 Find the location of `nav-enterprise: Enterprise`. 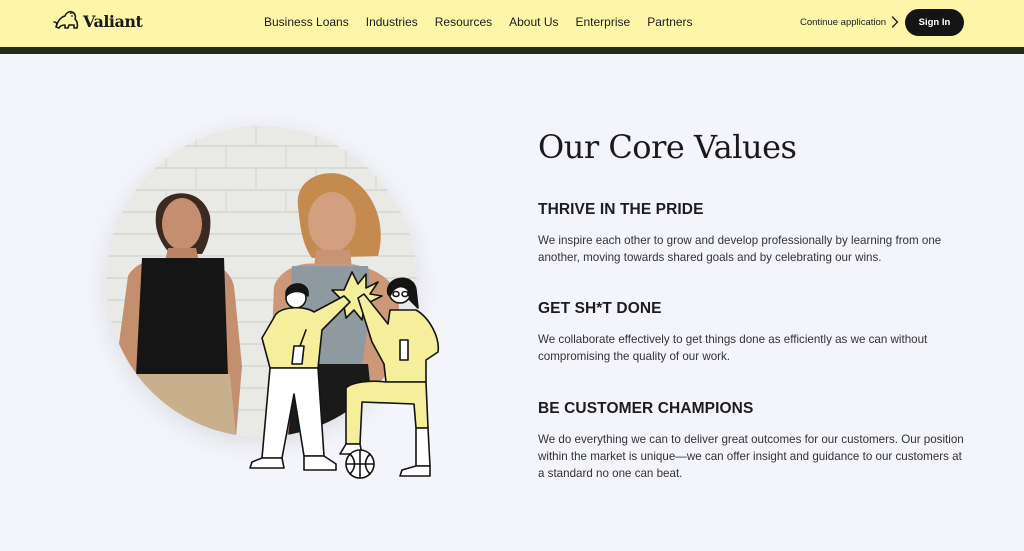

nav-enterprise: Enterprise is located at coordinates (602, 22).